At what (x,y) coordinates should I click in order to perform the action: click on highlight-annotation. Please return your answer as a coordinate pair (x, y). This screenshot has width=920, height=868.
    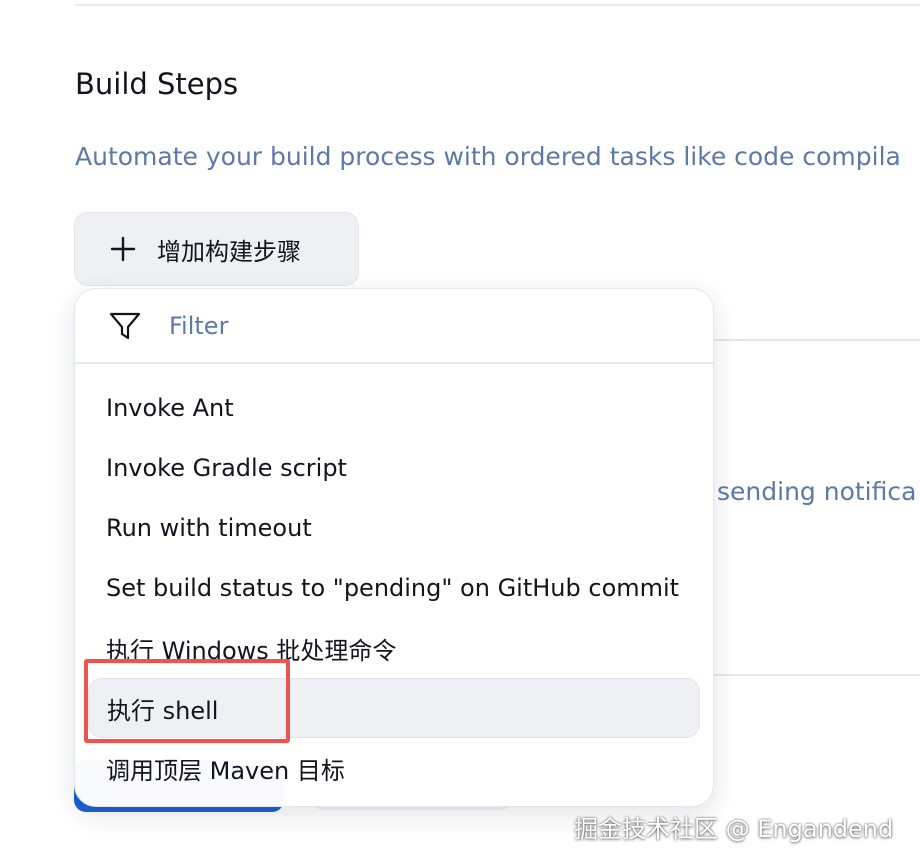
    Looking at the image, I should click on (187, 701).